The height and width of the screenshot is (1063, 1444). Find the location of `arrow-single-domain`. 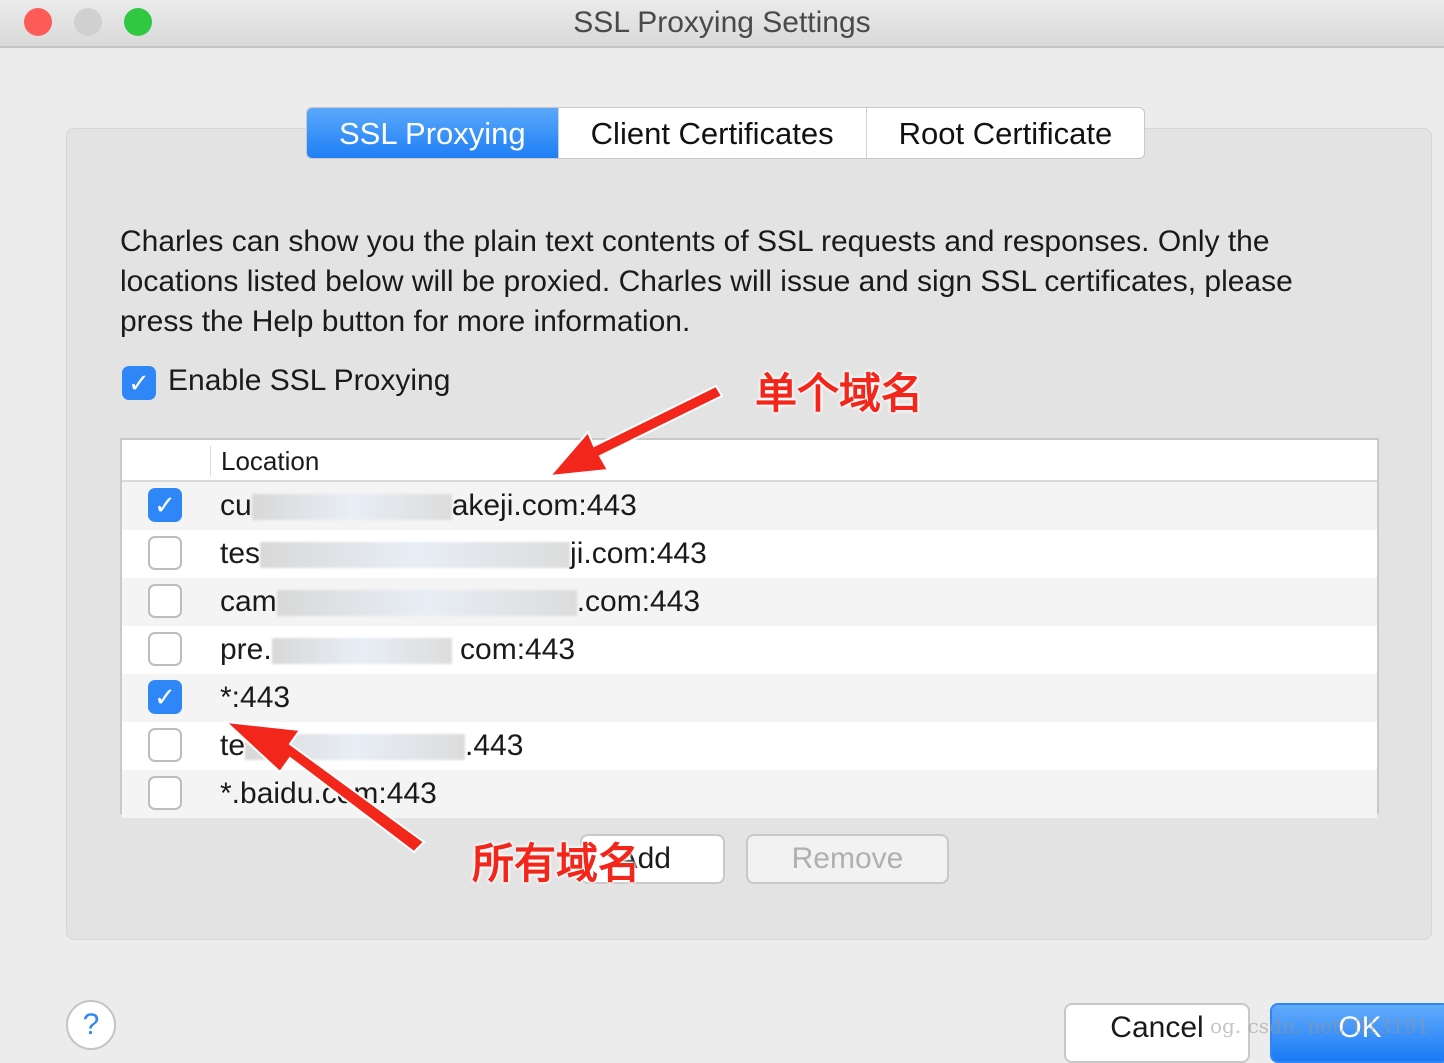

arrow-single-domain is located at coordinates (635, 431).